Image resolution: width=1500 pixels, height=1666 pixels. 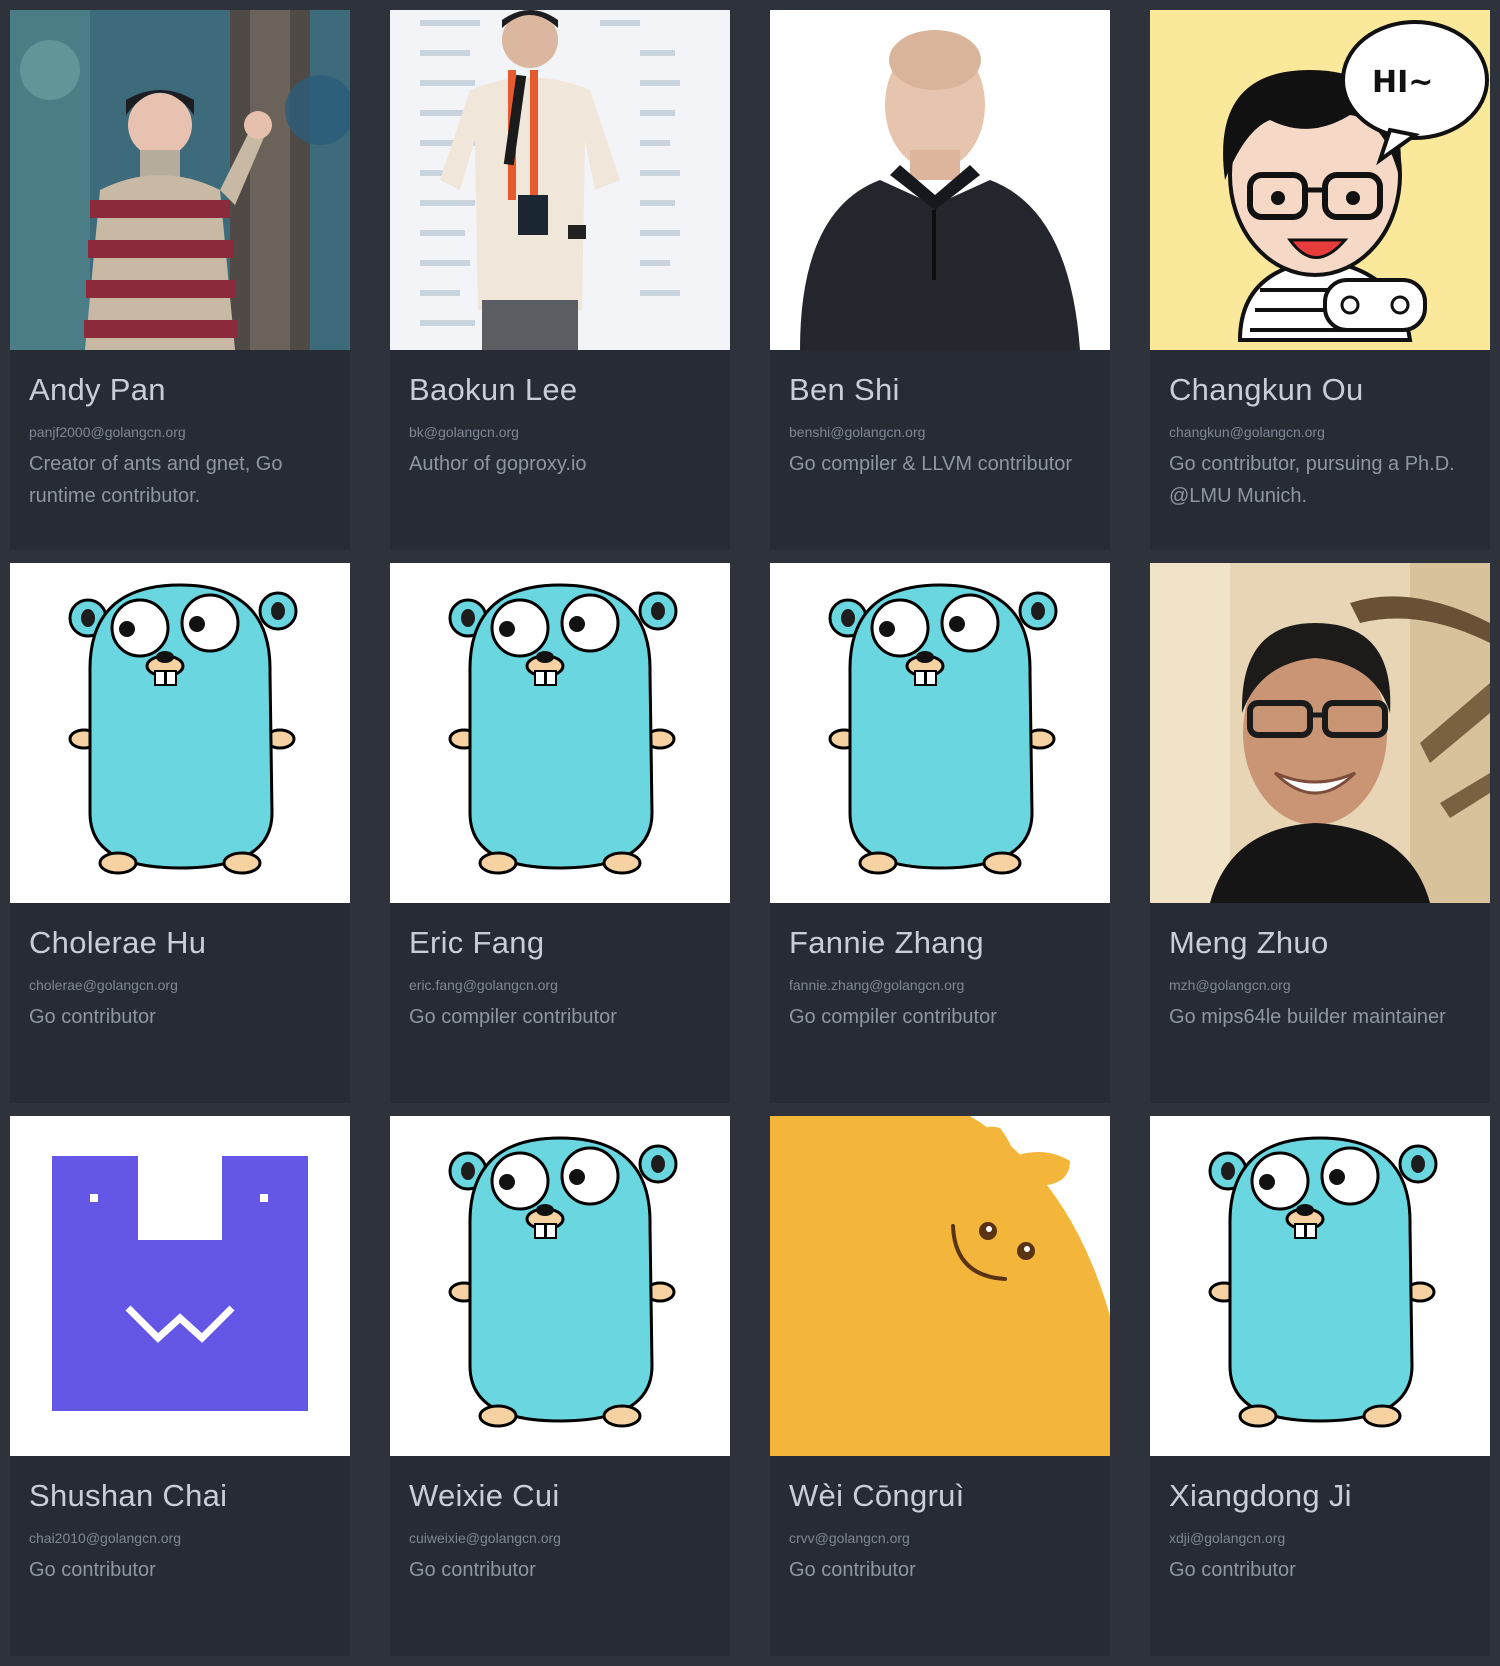 What do you see at coordinates (180, 985) in the screenshot?
I see `member-email: cholerae@golangcn.org` at bounding box center [180, 985].